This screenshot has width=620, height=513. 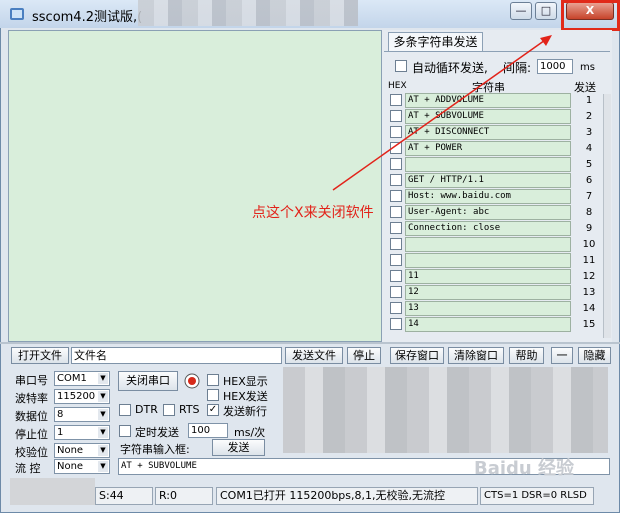 What do you see at coordinates (435, 41) in the screenshot?
I see `tab-multi-string: 多条字符串发送` at bounding box center [435, 41].